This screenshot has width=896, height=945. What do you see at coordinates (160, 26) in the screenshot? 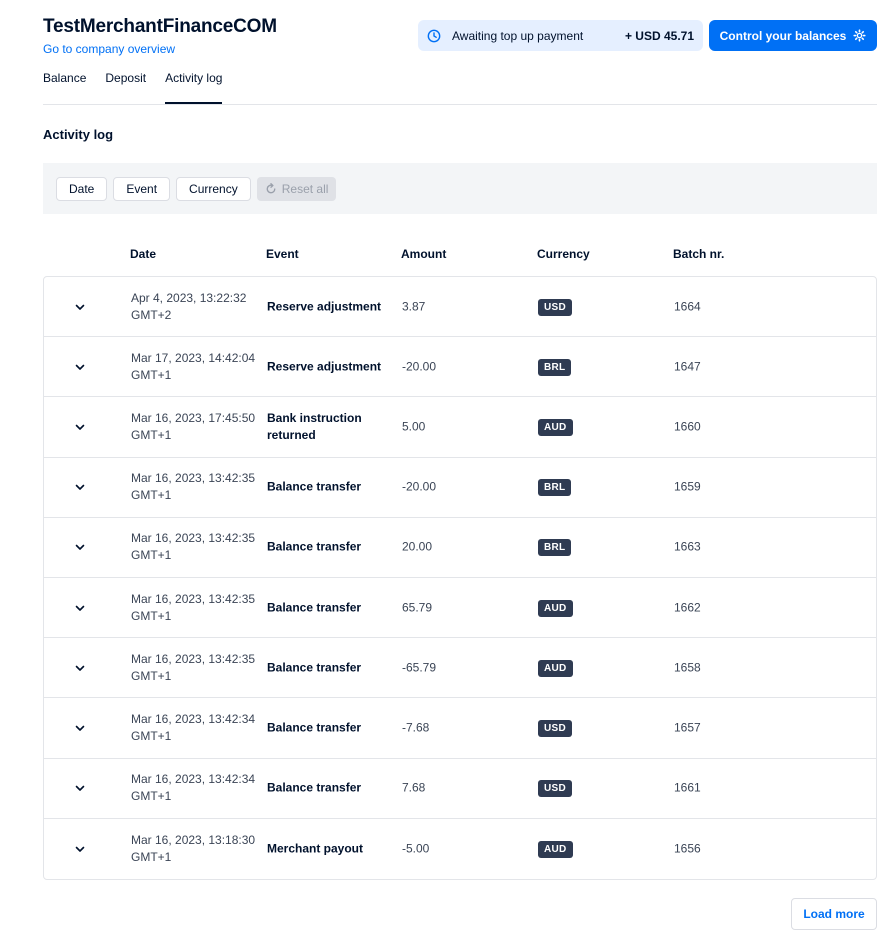
I see `page-title: TestMerchantFinanceCOM` at bounding box center [160, 26].